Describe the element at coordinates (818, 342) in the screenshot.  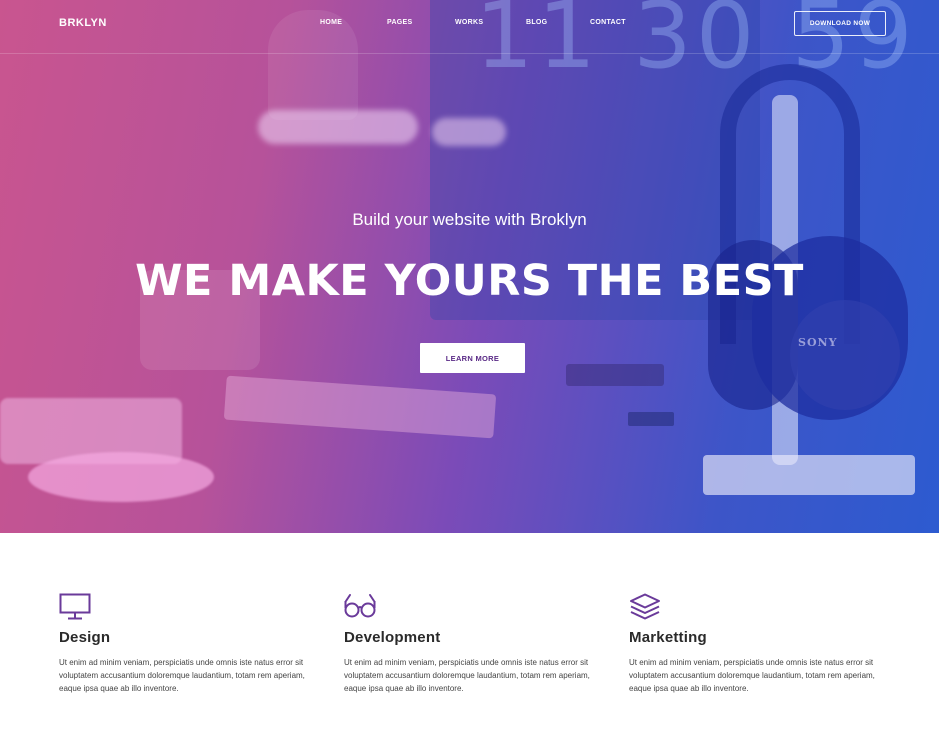
I see `headphone-brand-label: SONY` at that location.